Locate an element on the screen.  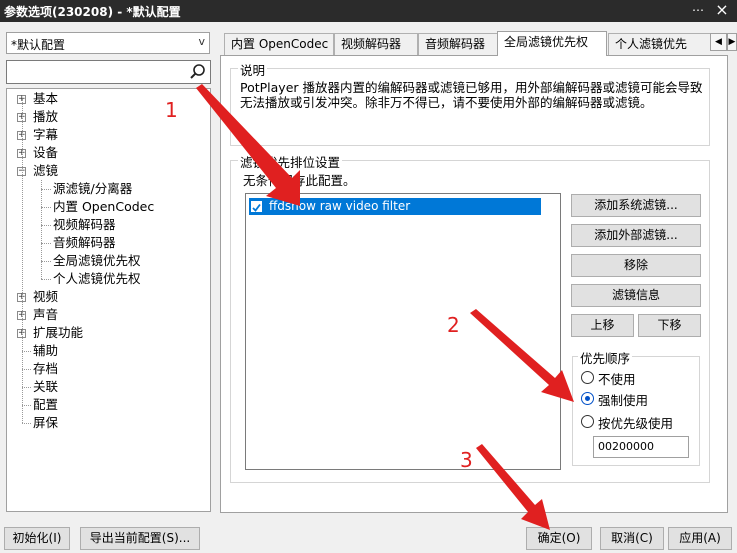
tree-item-label: 字幕 is located at coordinates (46, 134).